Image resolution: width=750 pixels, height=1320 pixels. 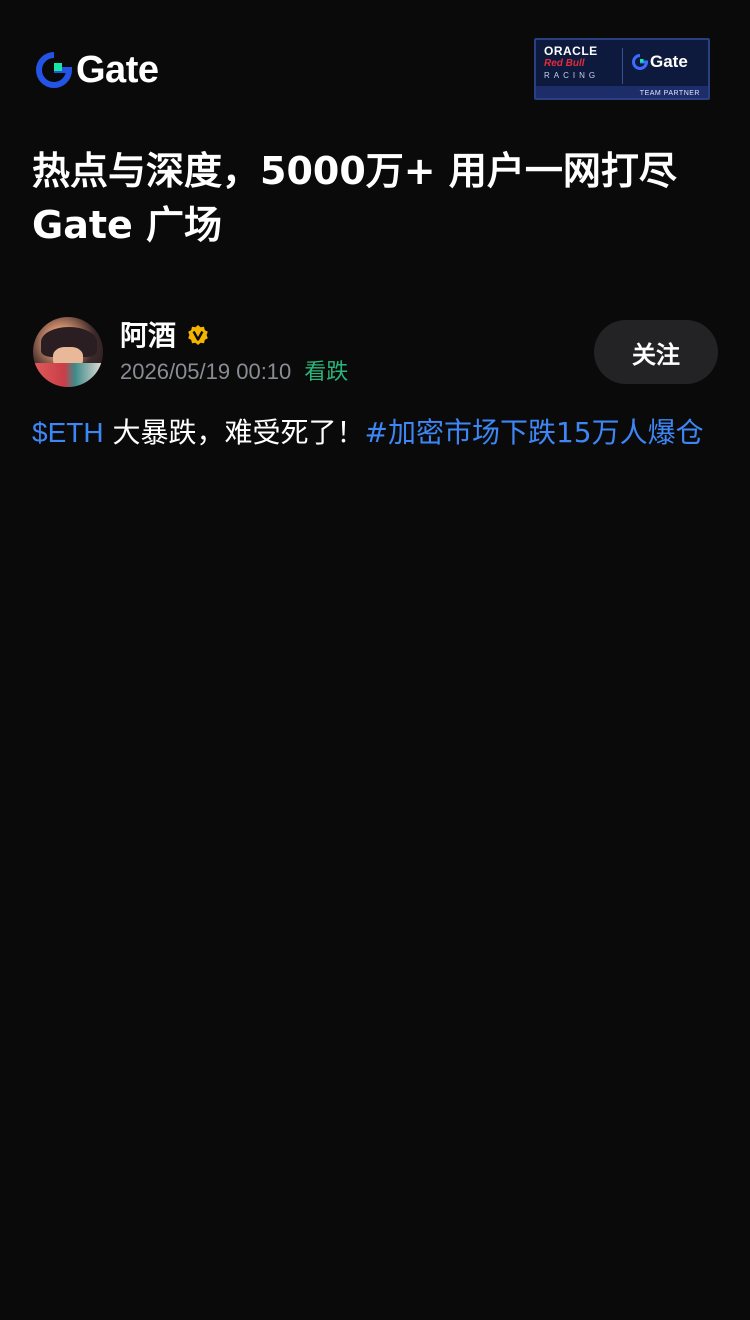 I want to click on ticker-link: $ETH, so click(x=68, y=432).